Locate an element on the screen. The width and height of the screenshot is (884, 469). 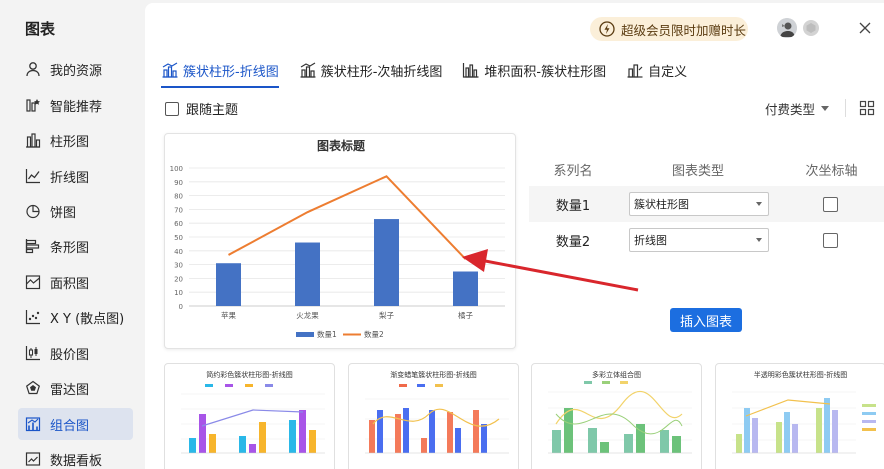
series-name: 数量2 is located at coordinates (573, 242).